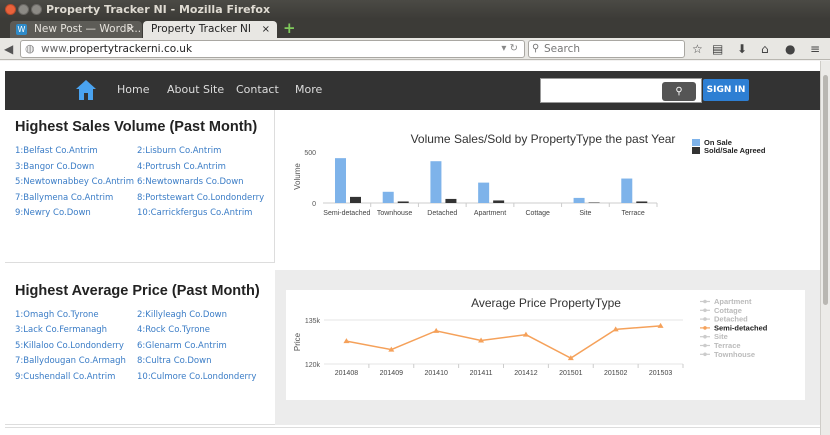 The image size is (830, 435). Describe the element at coordinates (825, 190) in the screenshot. I see `scrollbar-thumb` at that location.